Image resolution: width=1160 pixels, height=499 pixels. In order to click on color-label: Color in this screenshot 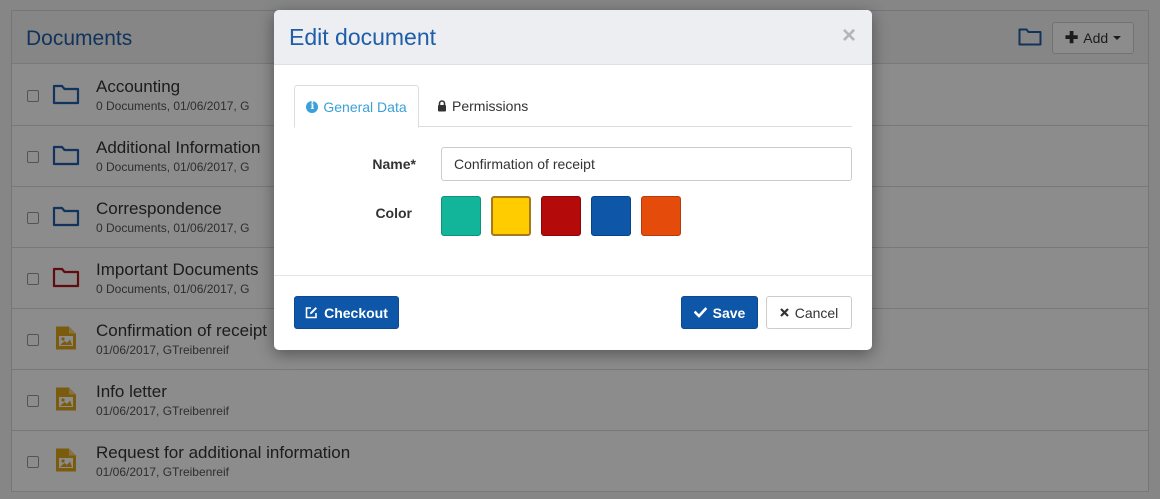, I will do `click(393, 213)`.